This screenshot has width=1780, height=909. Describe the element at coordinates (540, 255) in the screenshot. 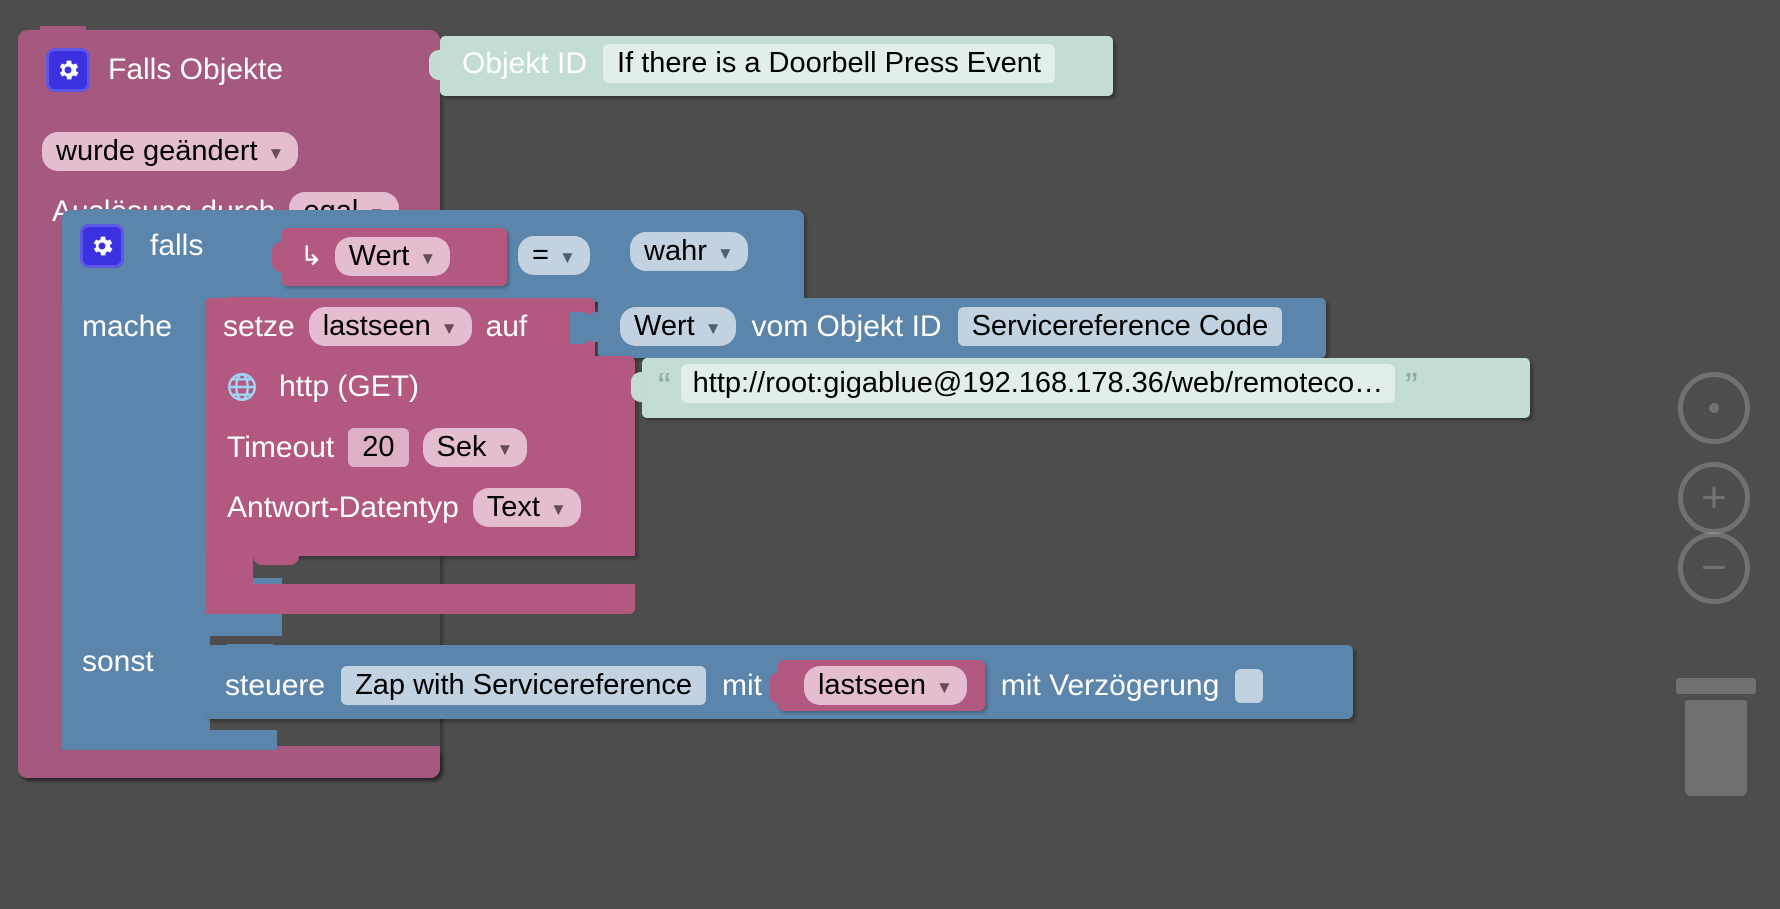

I see `condition-operator-label: =` at that location.